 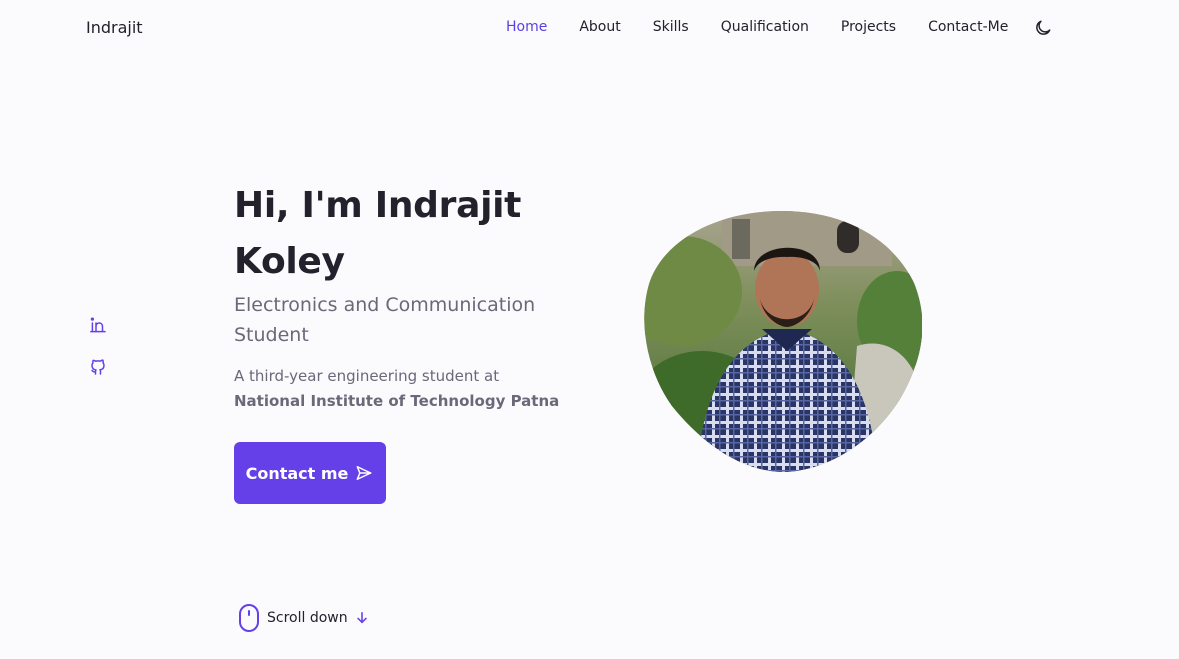 What do you see at coordinates (1043, 28) in the screenshot?
I see `moon-icon` at bounding box center [1043, 28].